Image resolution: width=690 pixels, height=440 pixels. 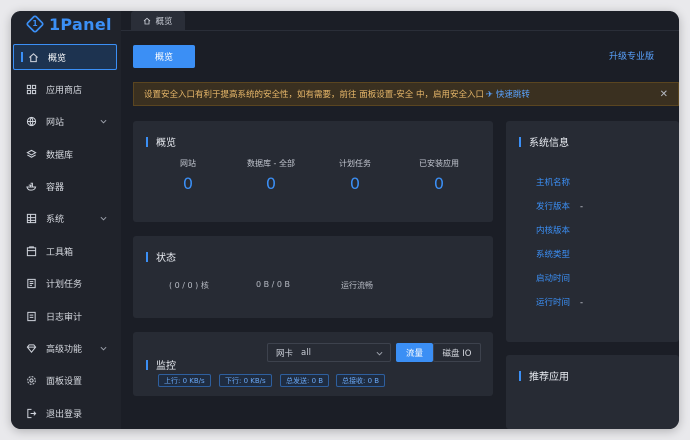 What do you see at coordinates (31, 413) in the screenshot?
I see `logout-icon` at bounding box center [31, 413].